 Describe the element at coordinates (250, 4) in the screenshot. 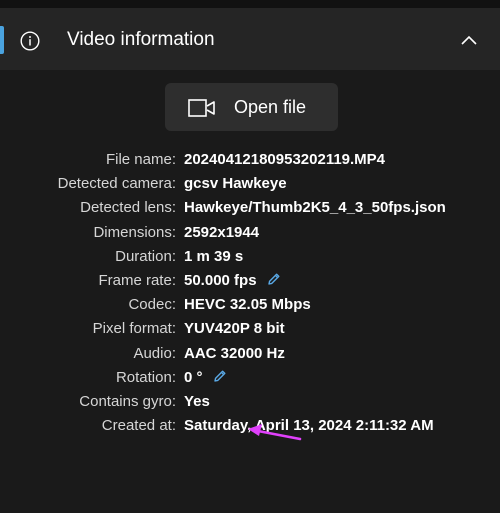

I see `top-strip` at that location.